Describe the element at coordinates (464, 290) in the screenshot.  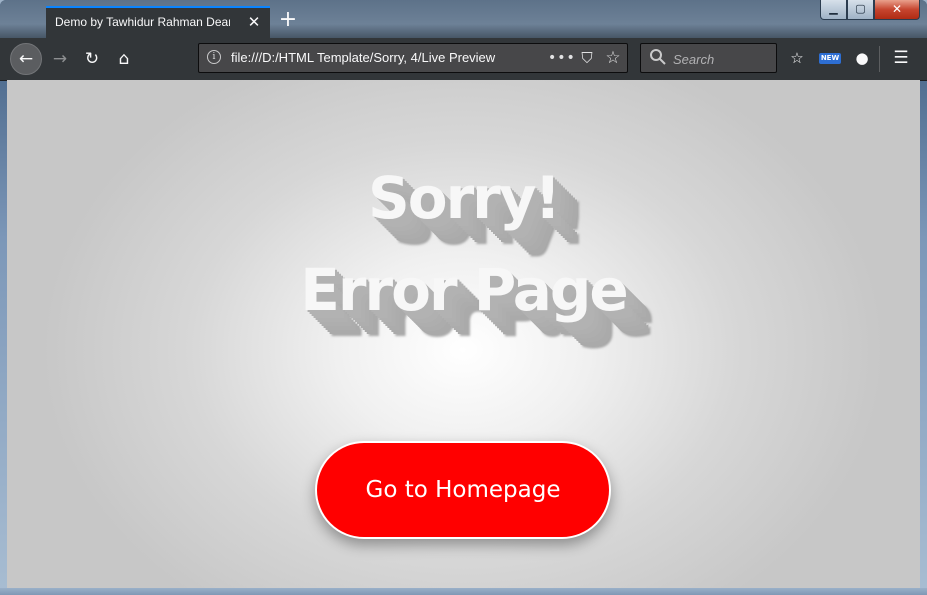
I see `heading-line-error-page: Error Page` at that location.